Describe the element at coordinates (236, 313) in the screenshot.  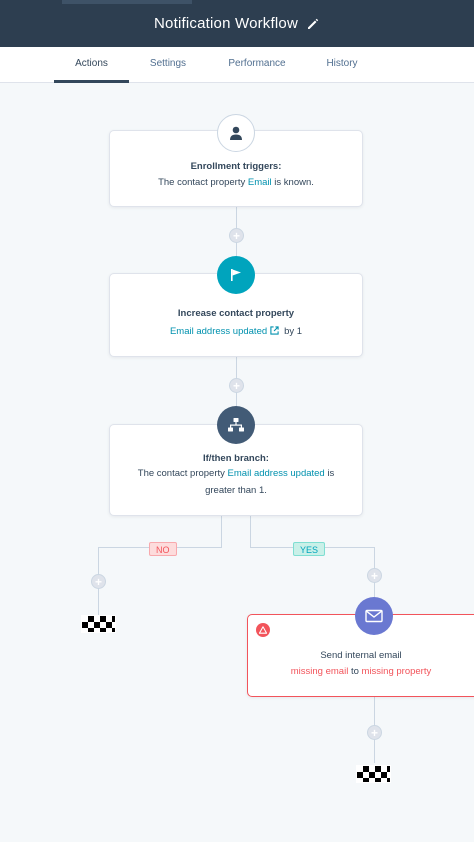
I see `increase-title: Increase contact property` at that location.